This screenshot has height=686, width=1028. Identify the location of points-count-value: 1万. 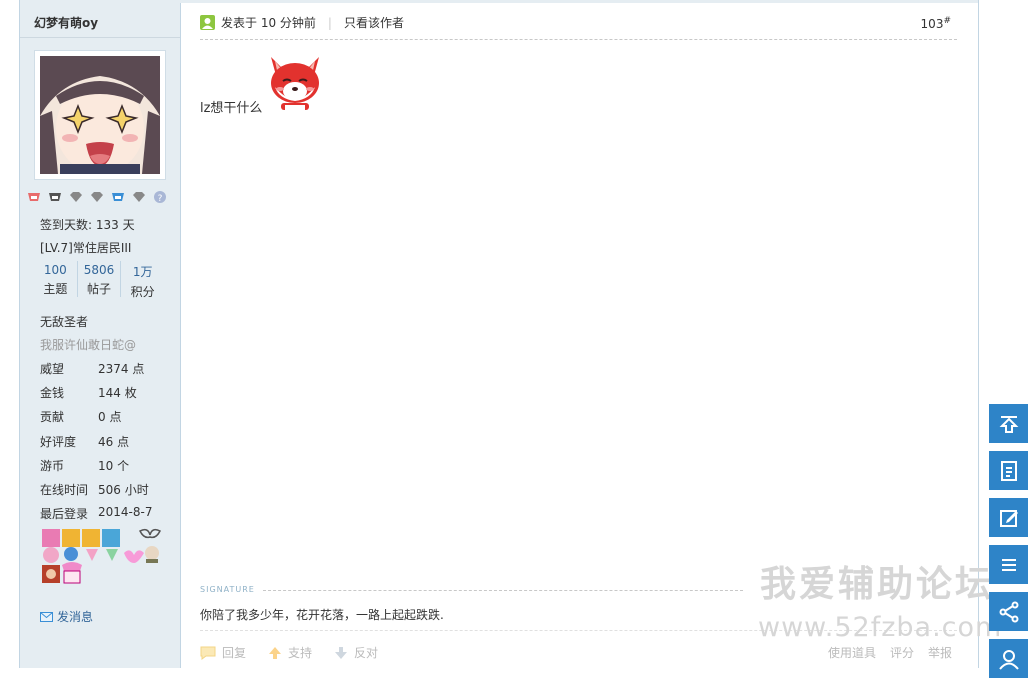
(142, 272).